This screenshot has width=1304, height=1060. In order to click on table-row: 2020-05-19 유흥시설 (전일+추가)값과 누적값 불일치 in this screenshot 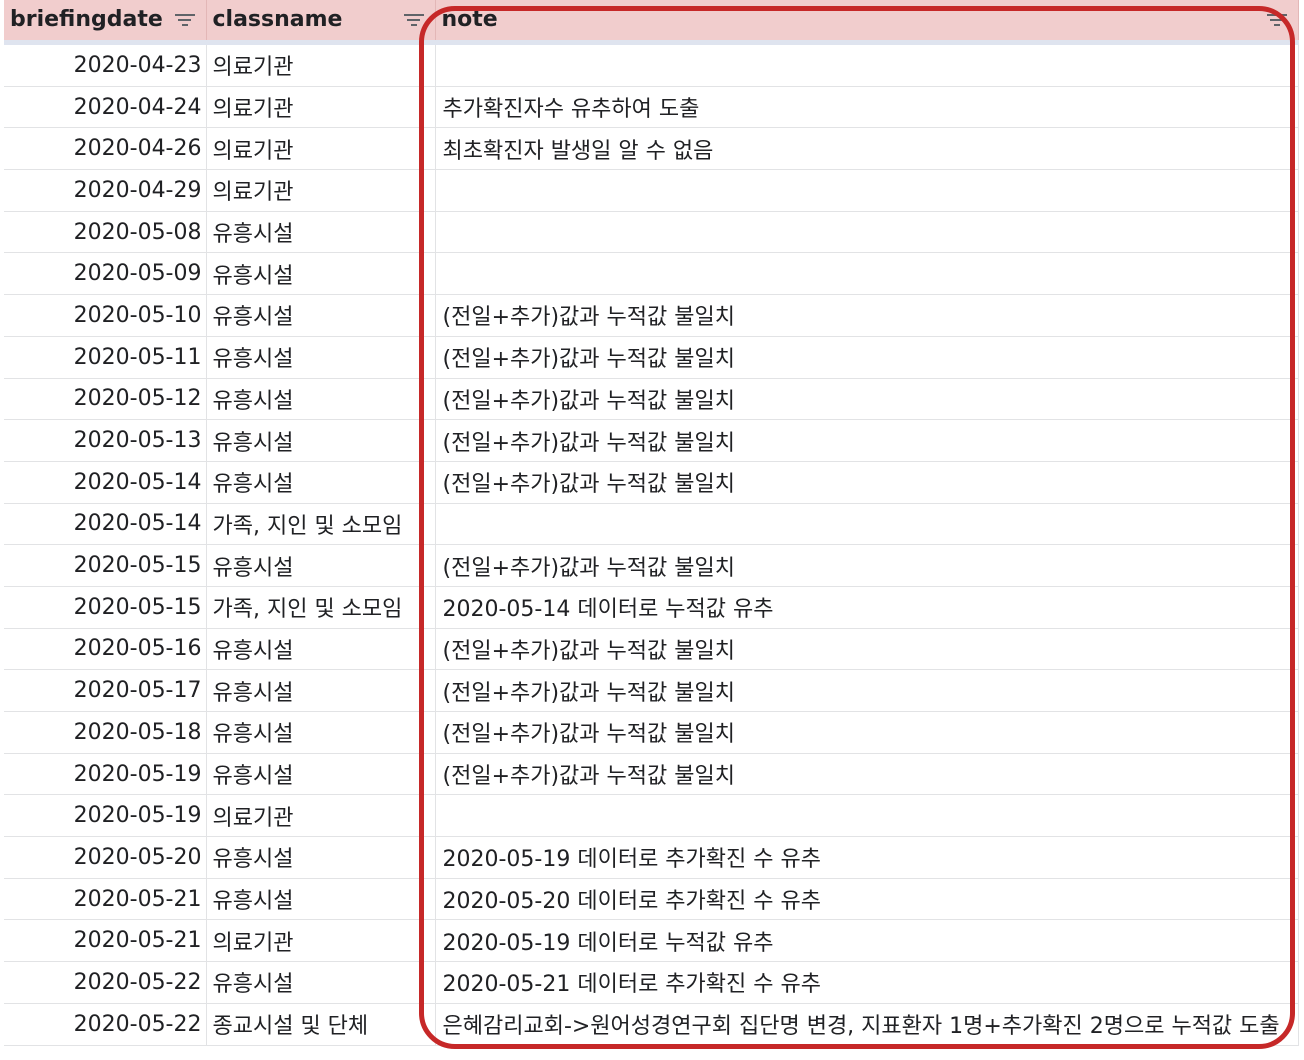, I will do `click(651, 774)`.